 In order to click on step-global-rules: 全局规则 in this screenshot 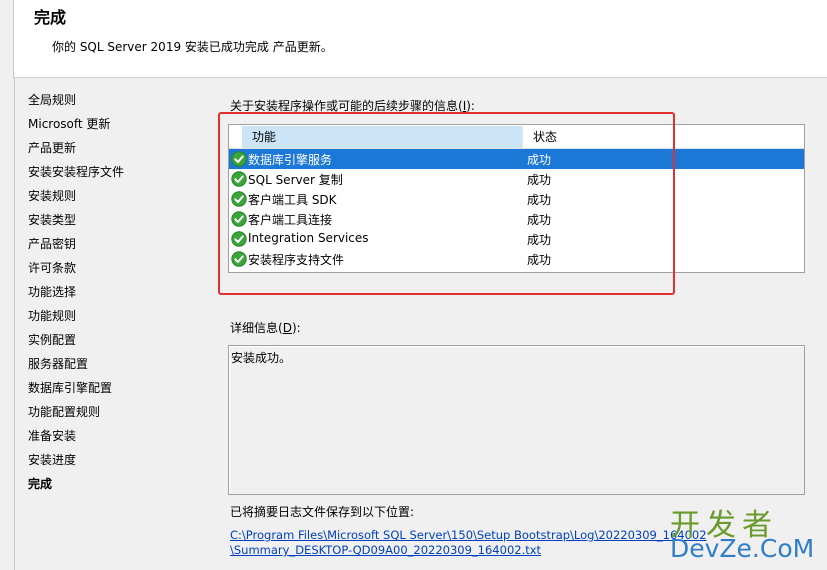, I will do `click(52, 100)`.